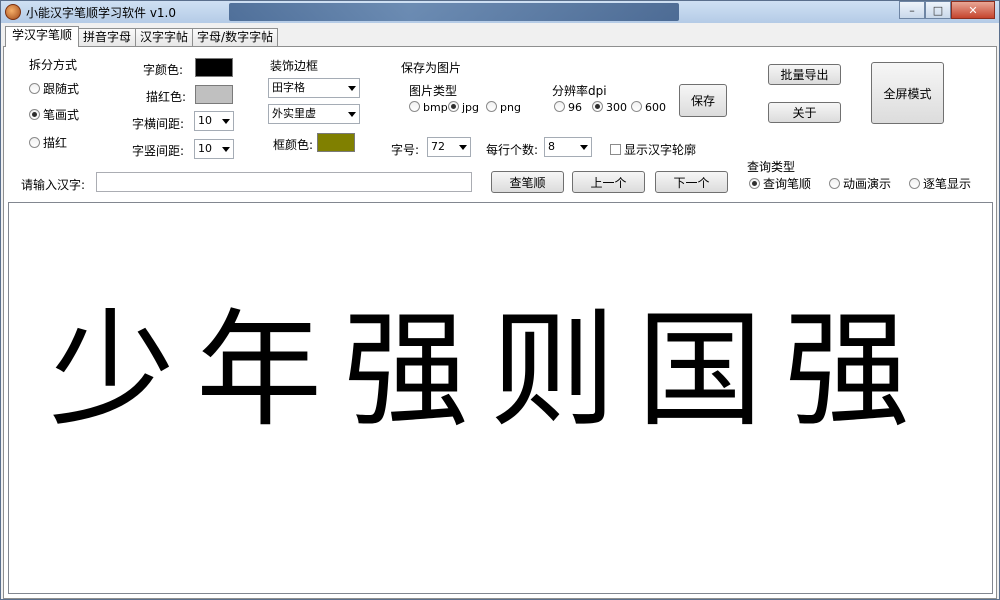 The image size is (1000, 600). I want to click on search-stroke-button: 查笔顺, so click(527, 182).